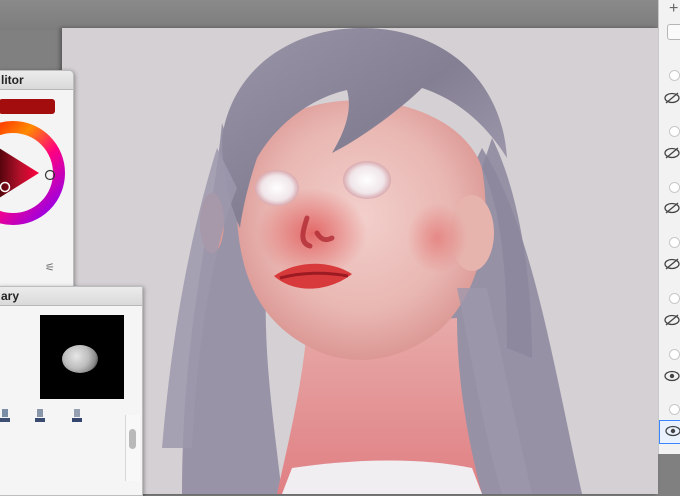 This screenshot has height=496, width=680. Describe the element at coordinates (673, 32) in the screenshot. I see `layer-options-button` at that location.